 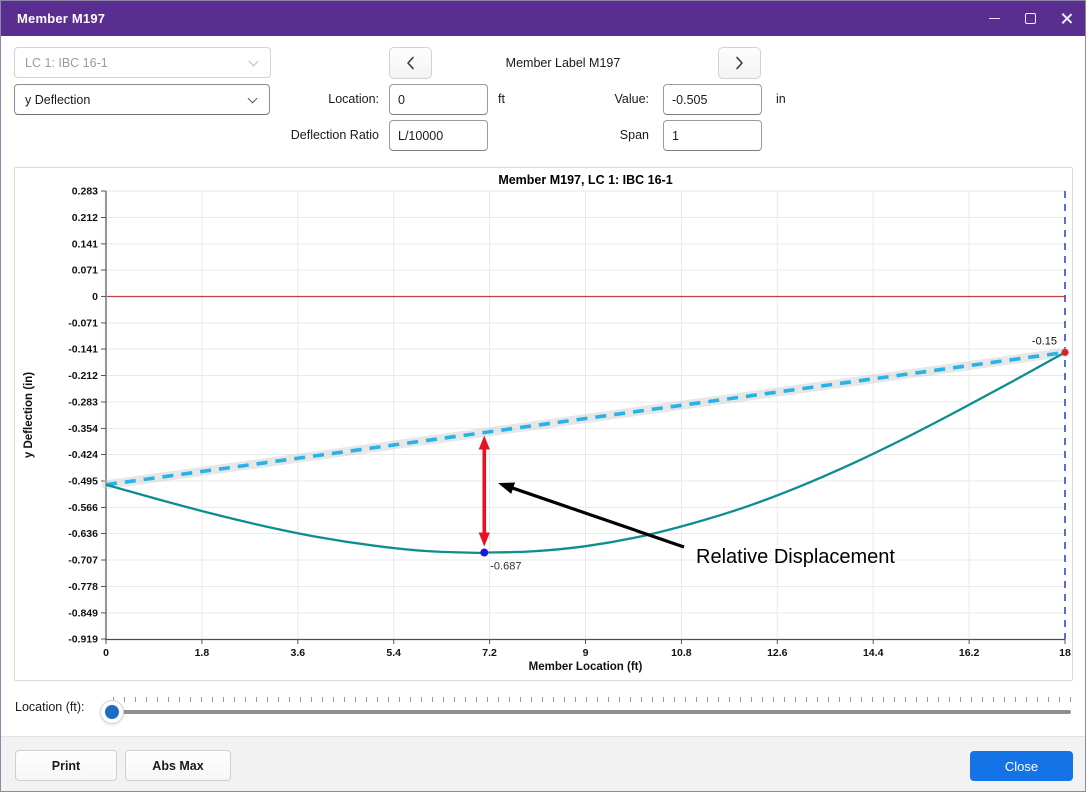 I want to click on maximize-button, so click(x=1030, y=19).